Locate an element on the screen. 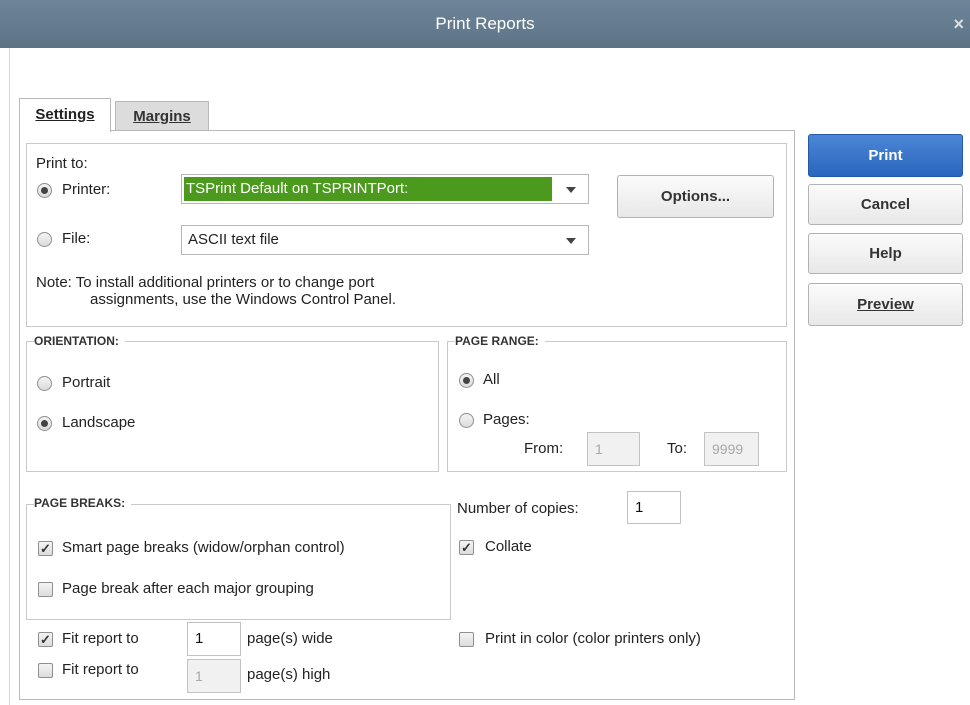  preview-button: Preview is located at coordinates (885, 304).